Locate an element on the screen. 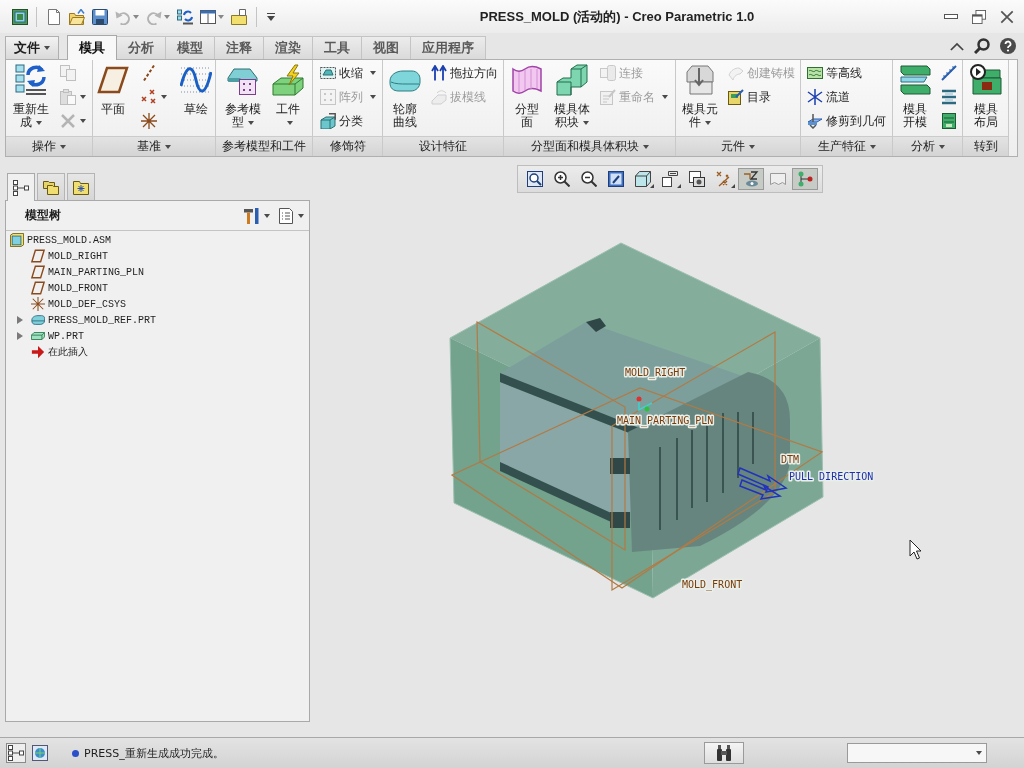  new-button is located at coordinates (54, 16).